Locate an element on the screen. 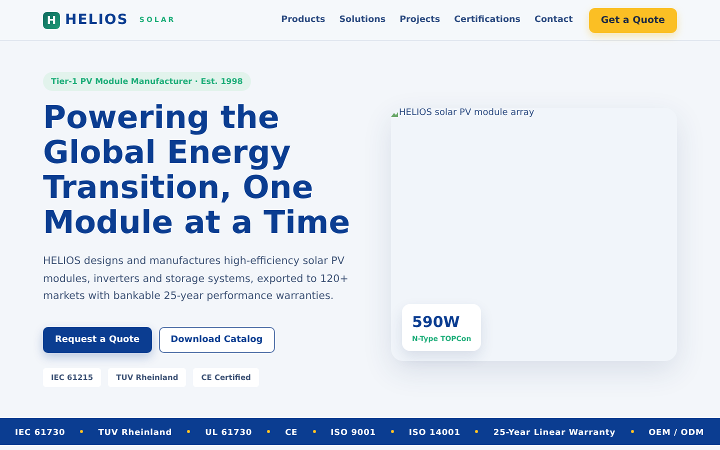 This screenshot has height=450, width=720. ticker-item: UL 61730 is located at coordinates (228, 431).